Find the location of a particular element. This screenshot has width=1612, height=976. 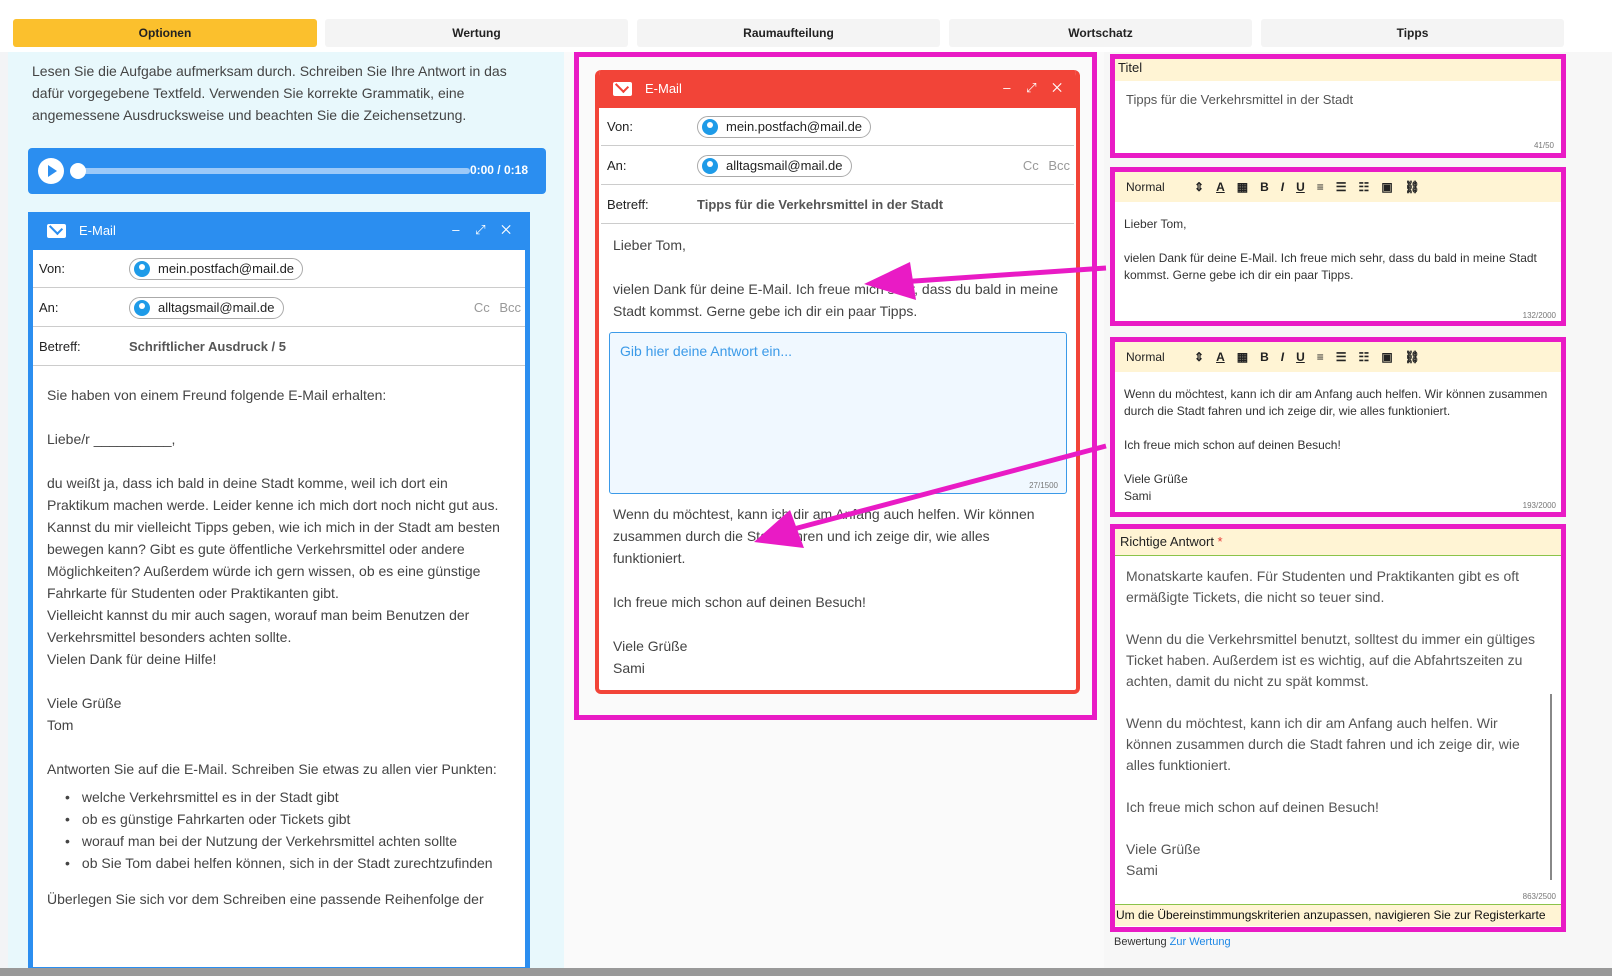

bottom-scrollbar is located at coordinates (806, 972).